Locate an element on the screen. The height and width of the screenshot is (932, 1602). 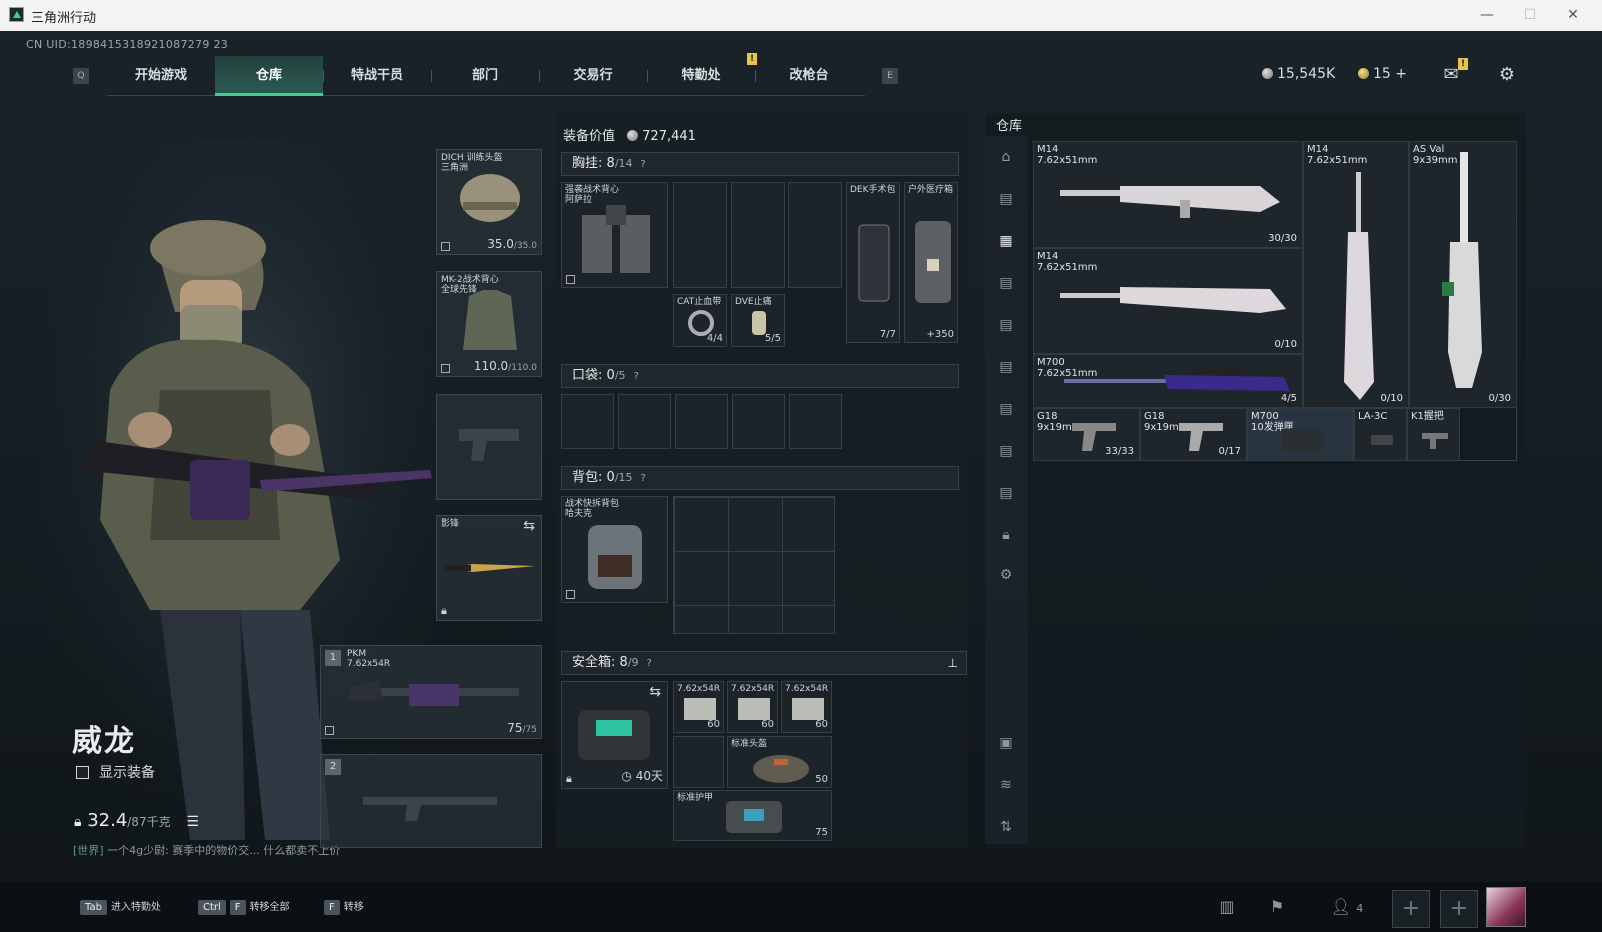
tab-market: 交易行 is located at coordinates (593, 76).